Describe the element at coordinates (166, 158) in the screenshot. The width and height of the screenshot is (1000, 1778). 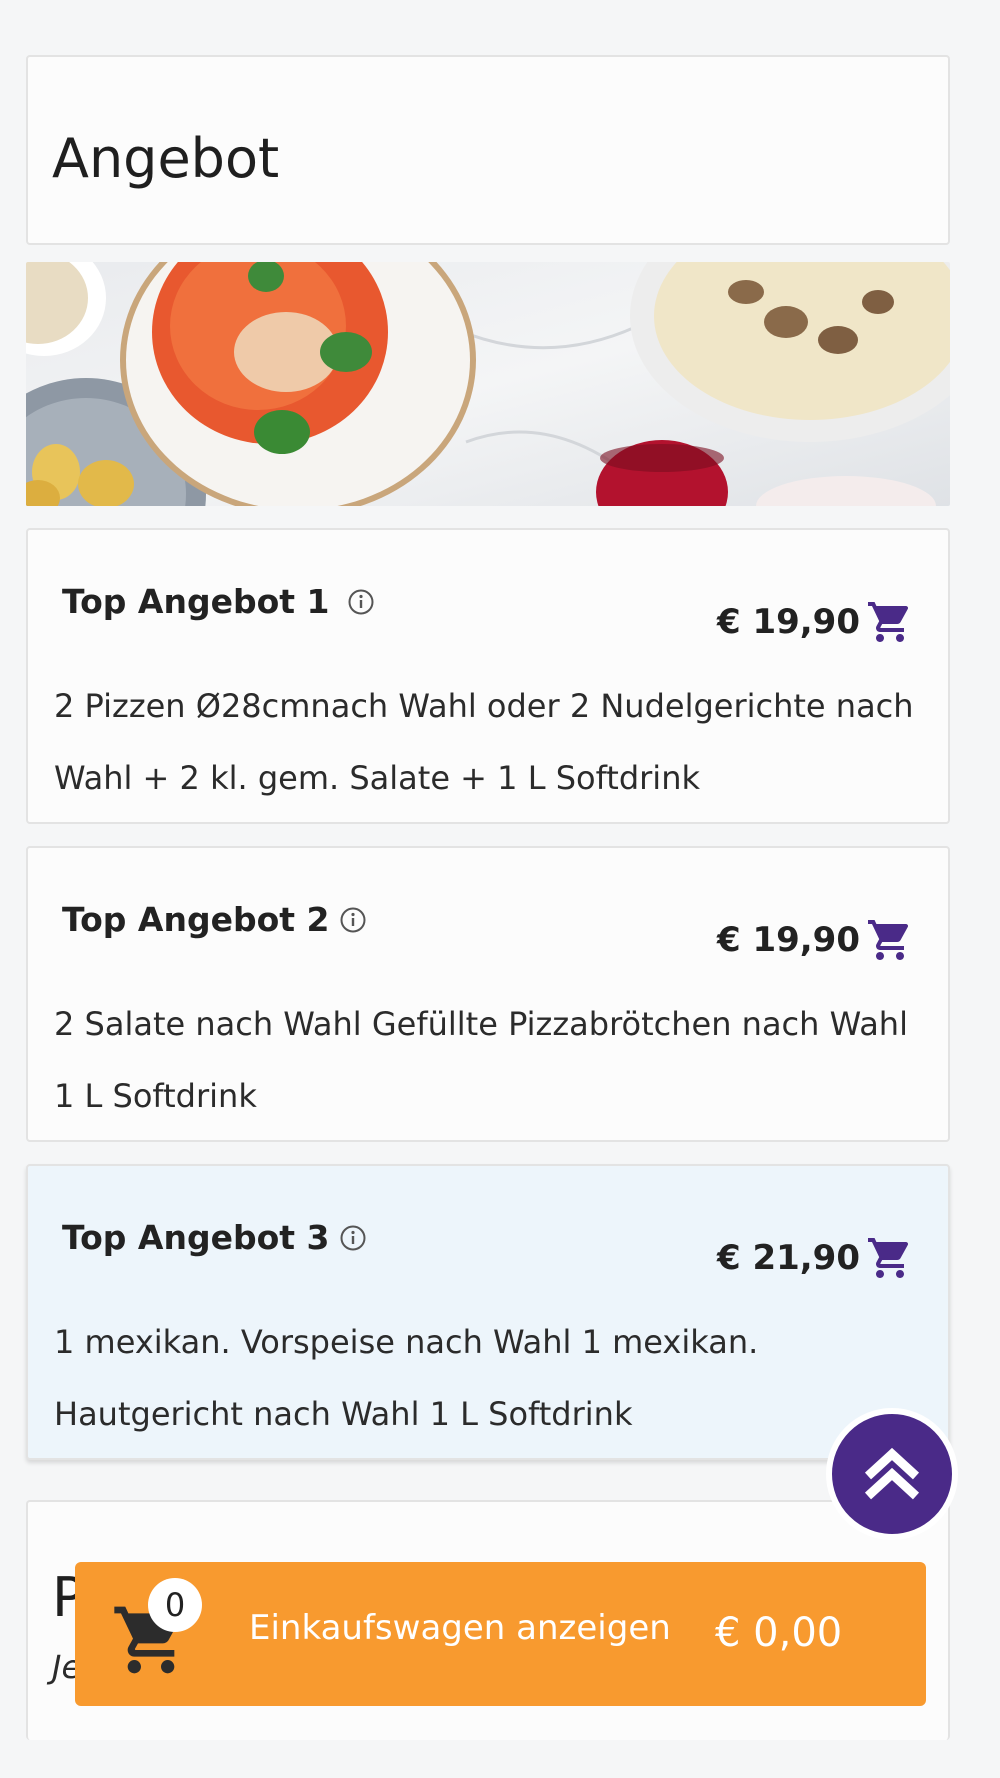
I see `section-title: Angebot` at that location.